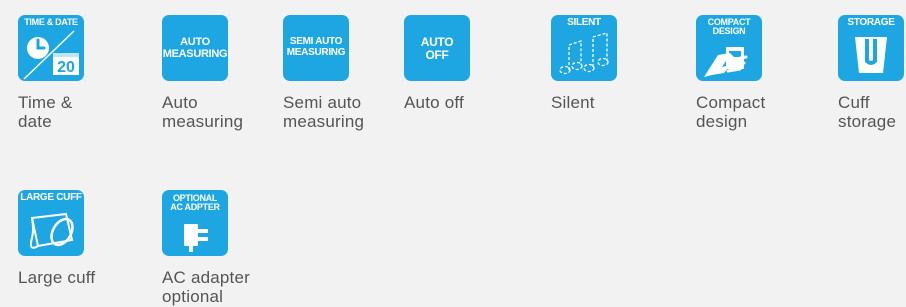 This screenshot has width=906, height=307. I want to click on feature-semi-auto: SEMI AUTO MEASURING Semi auto measuring, so click(323, 73).